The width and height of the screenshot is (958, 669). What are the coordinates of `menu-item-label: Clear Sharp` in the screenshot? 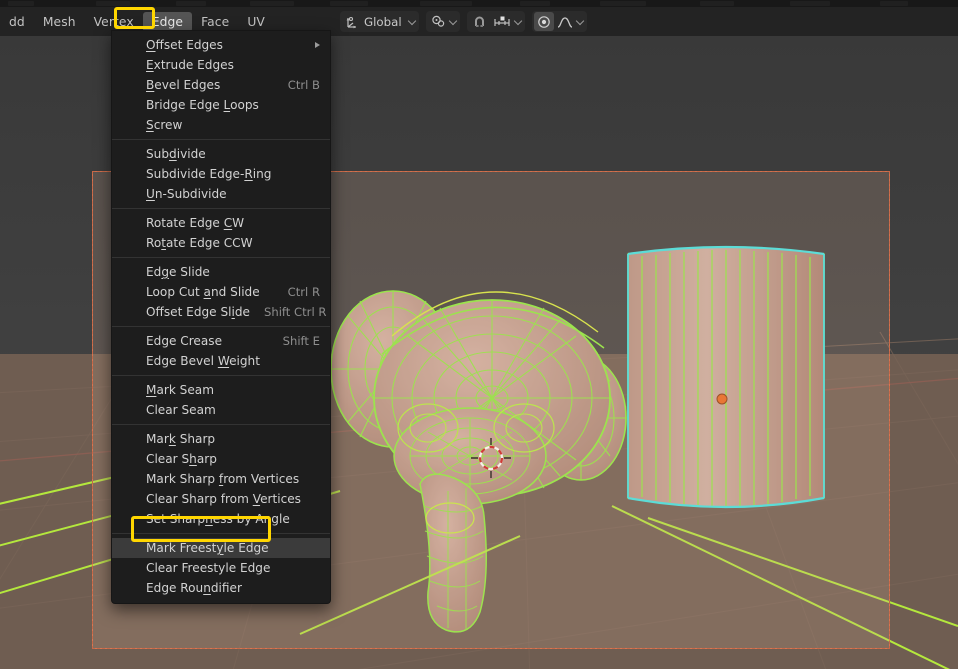 It's located at (181, 459).